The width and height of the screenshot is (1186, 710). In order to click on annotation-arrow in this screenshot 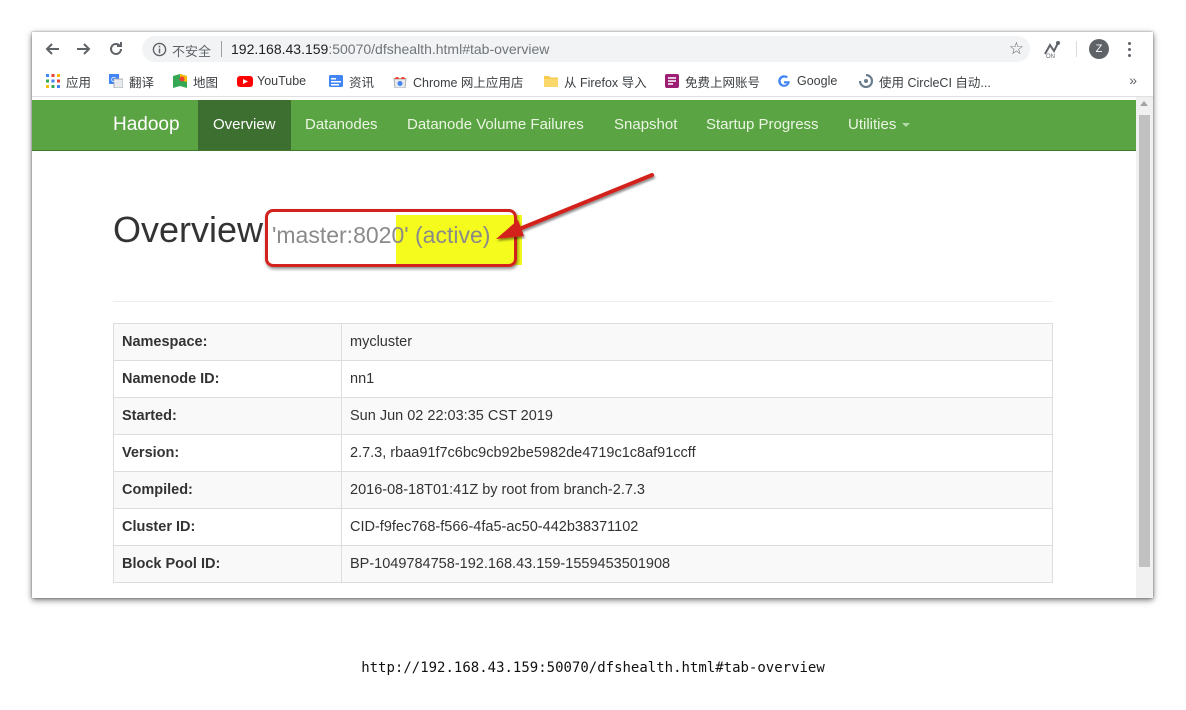, I will do `click(575, 206)`.